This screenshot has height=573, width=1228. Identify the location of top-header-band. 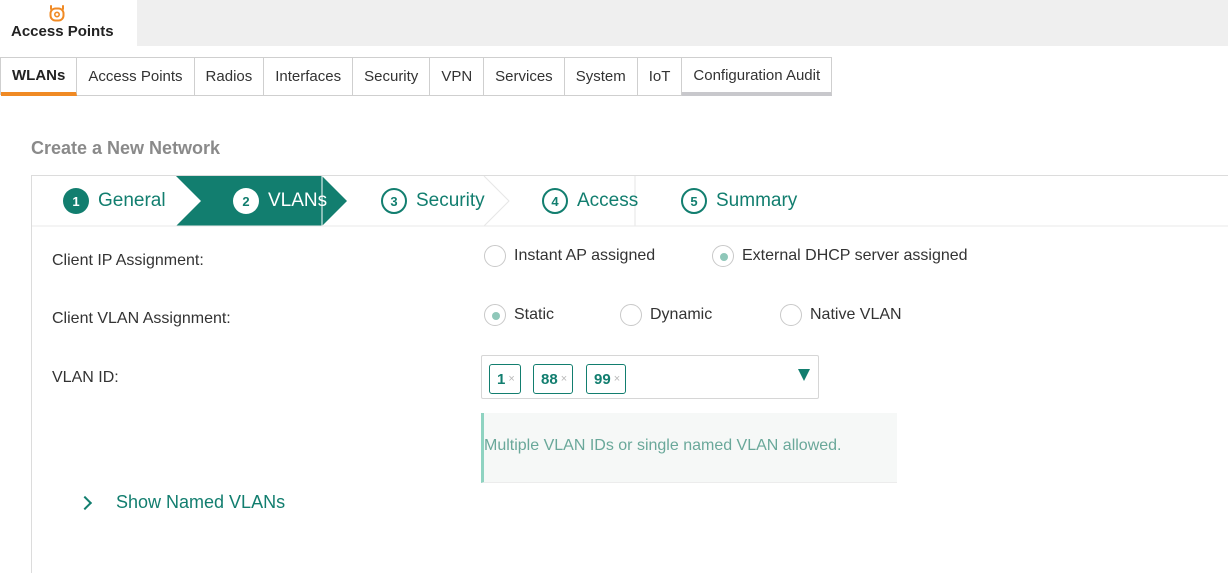
(614, 23).